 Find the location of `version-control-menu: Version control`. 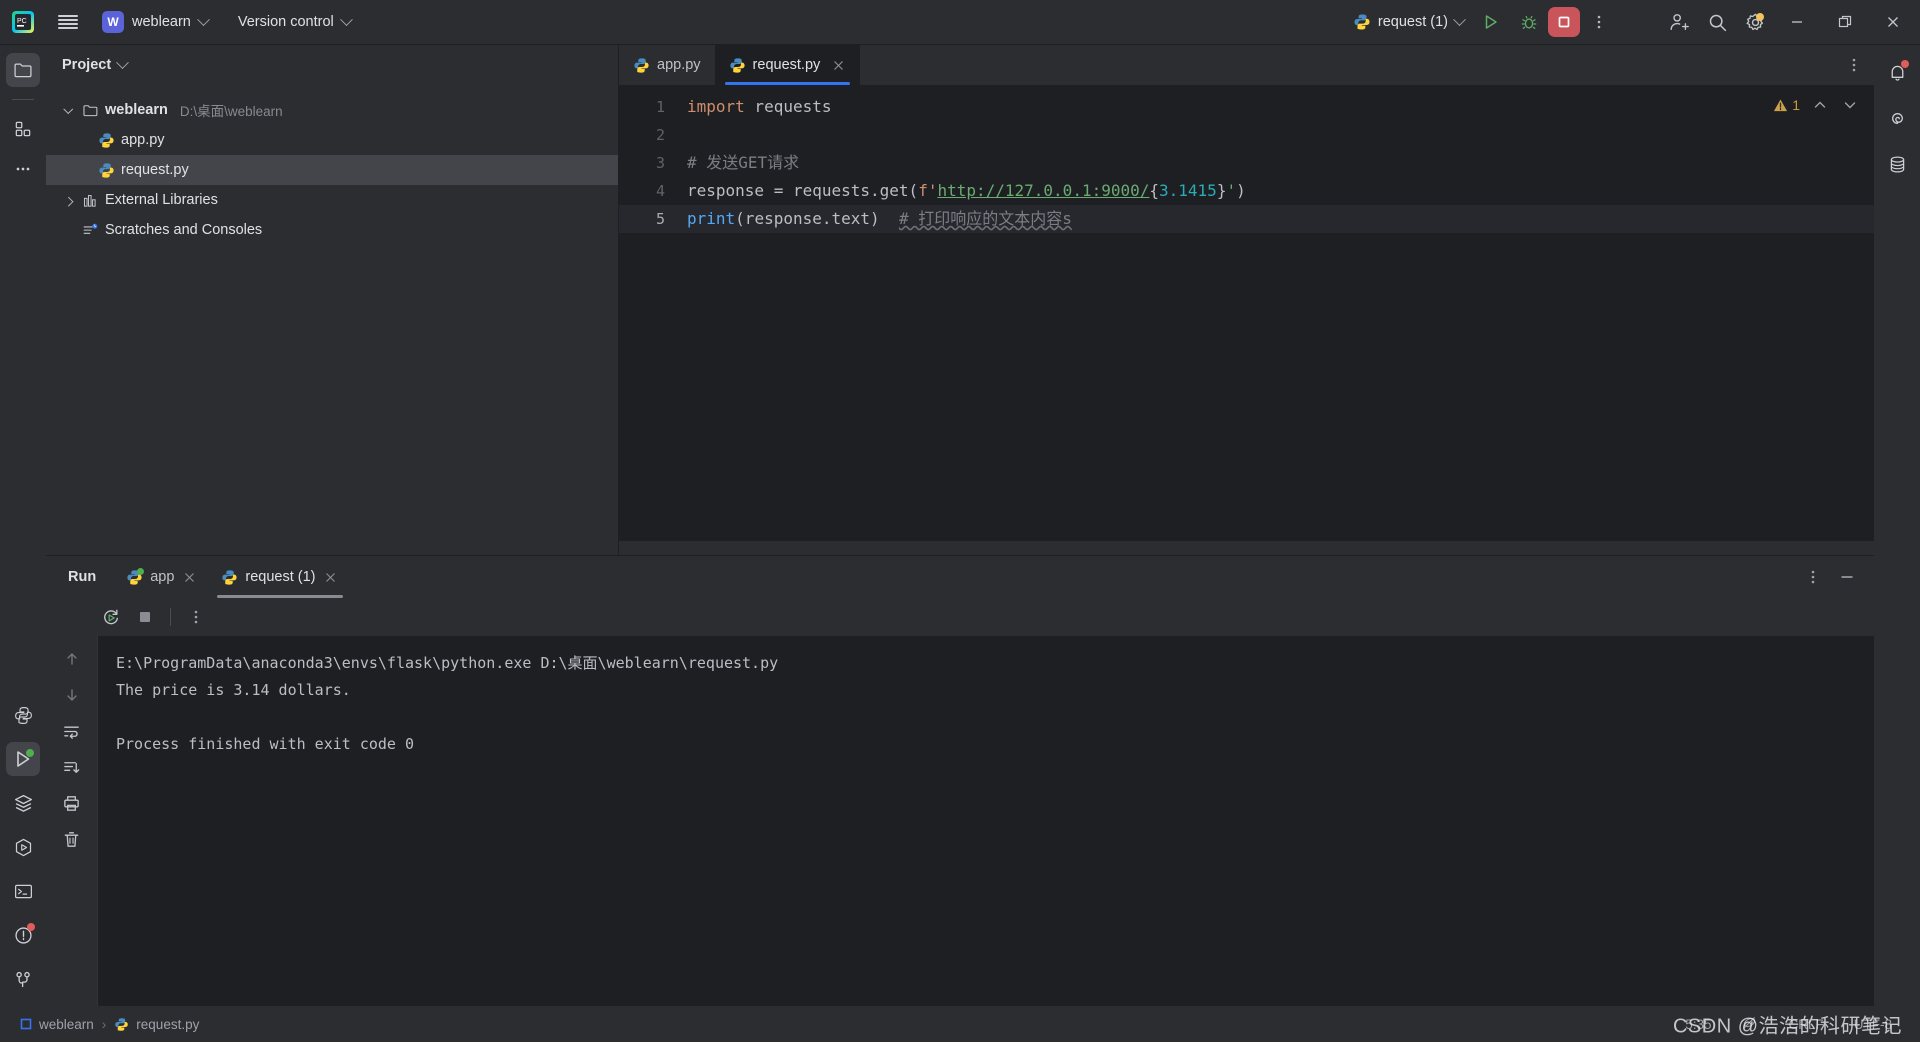

version-control-menu: Version control is located at coordinates (294, 22).